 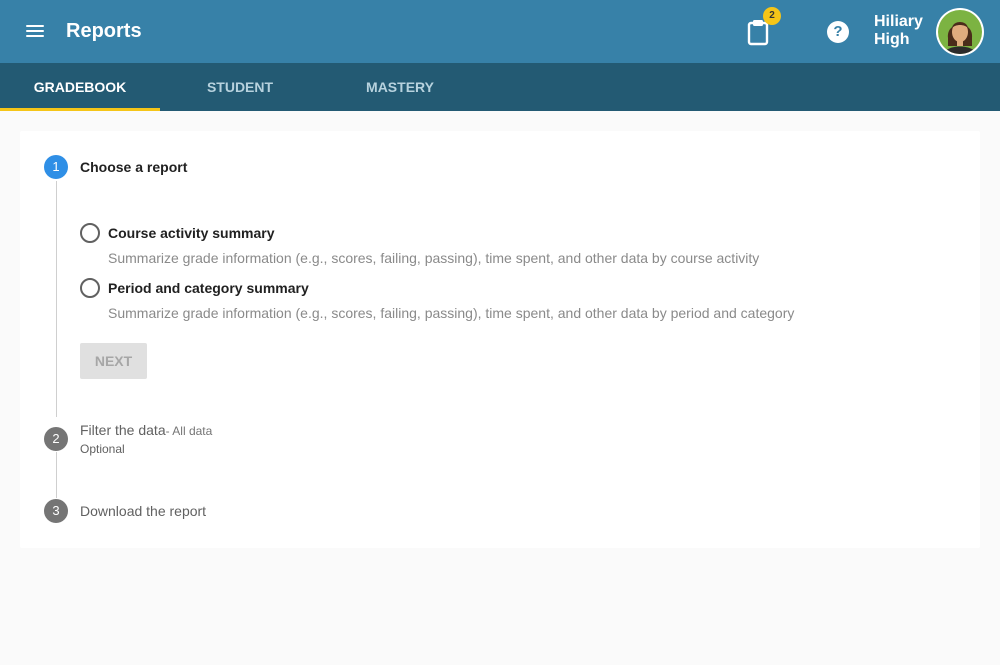 I want to click on user-first-name: Hiliary, so click(x=898, y=21).